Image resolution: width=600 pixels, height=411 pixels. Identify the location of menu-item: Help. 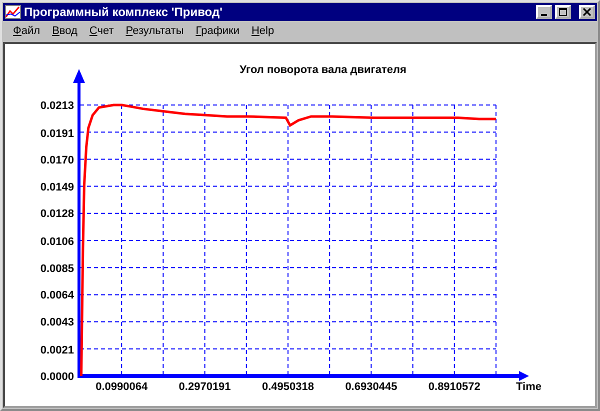
(262, 30).